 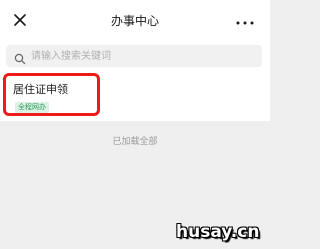 I want to click on list-item-title: 居住证申领, so click(x=40, y=89).